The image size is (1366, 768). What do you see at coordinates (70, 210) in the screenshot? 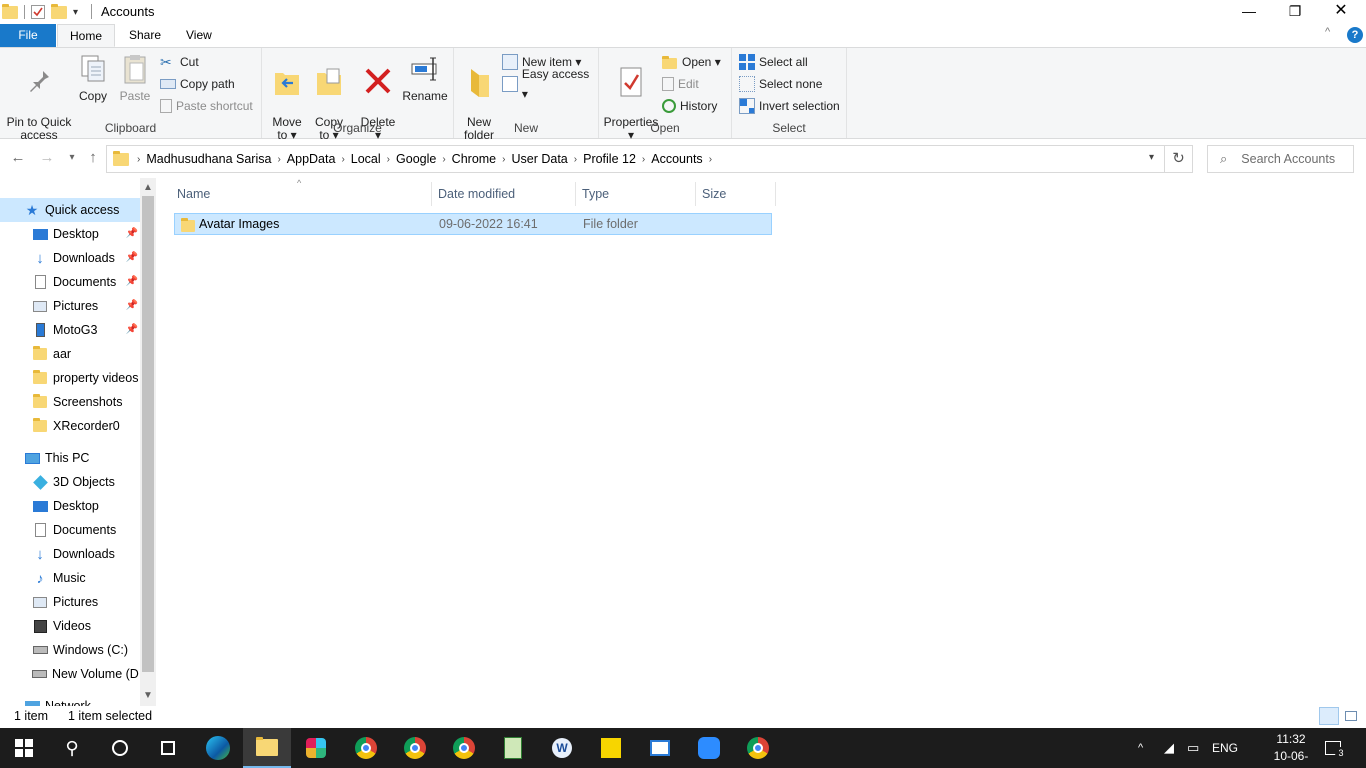
I see `nav-item: ★ Quick access` at bounding box center [70, 210].